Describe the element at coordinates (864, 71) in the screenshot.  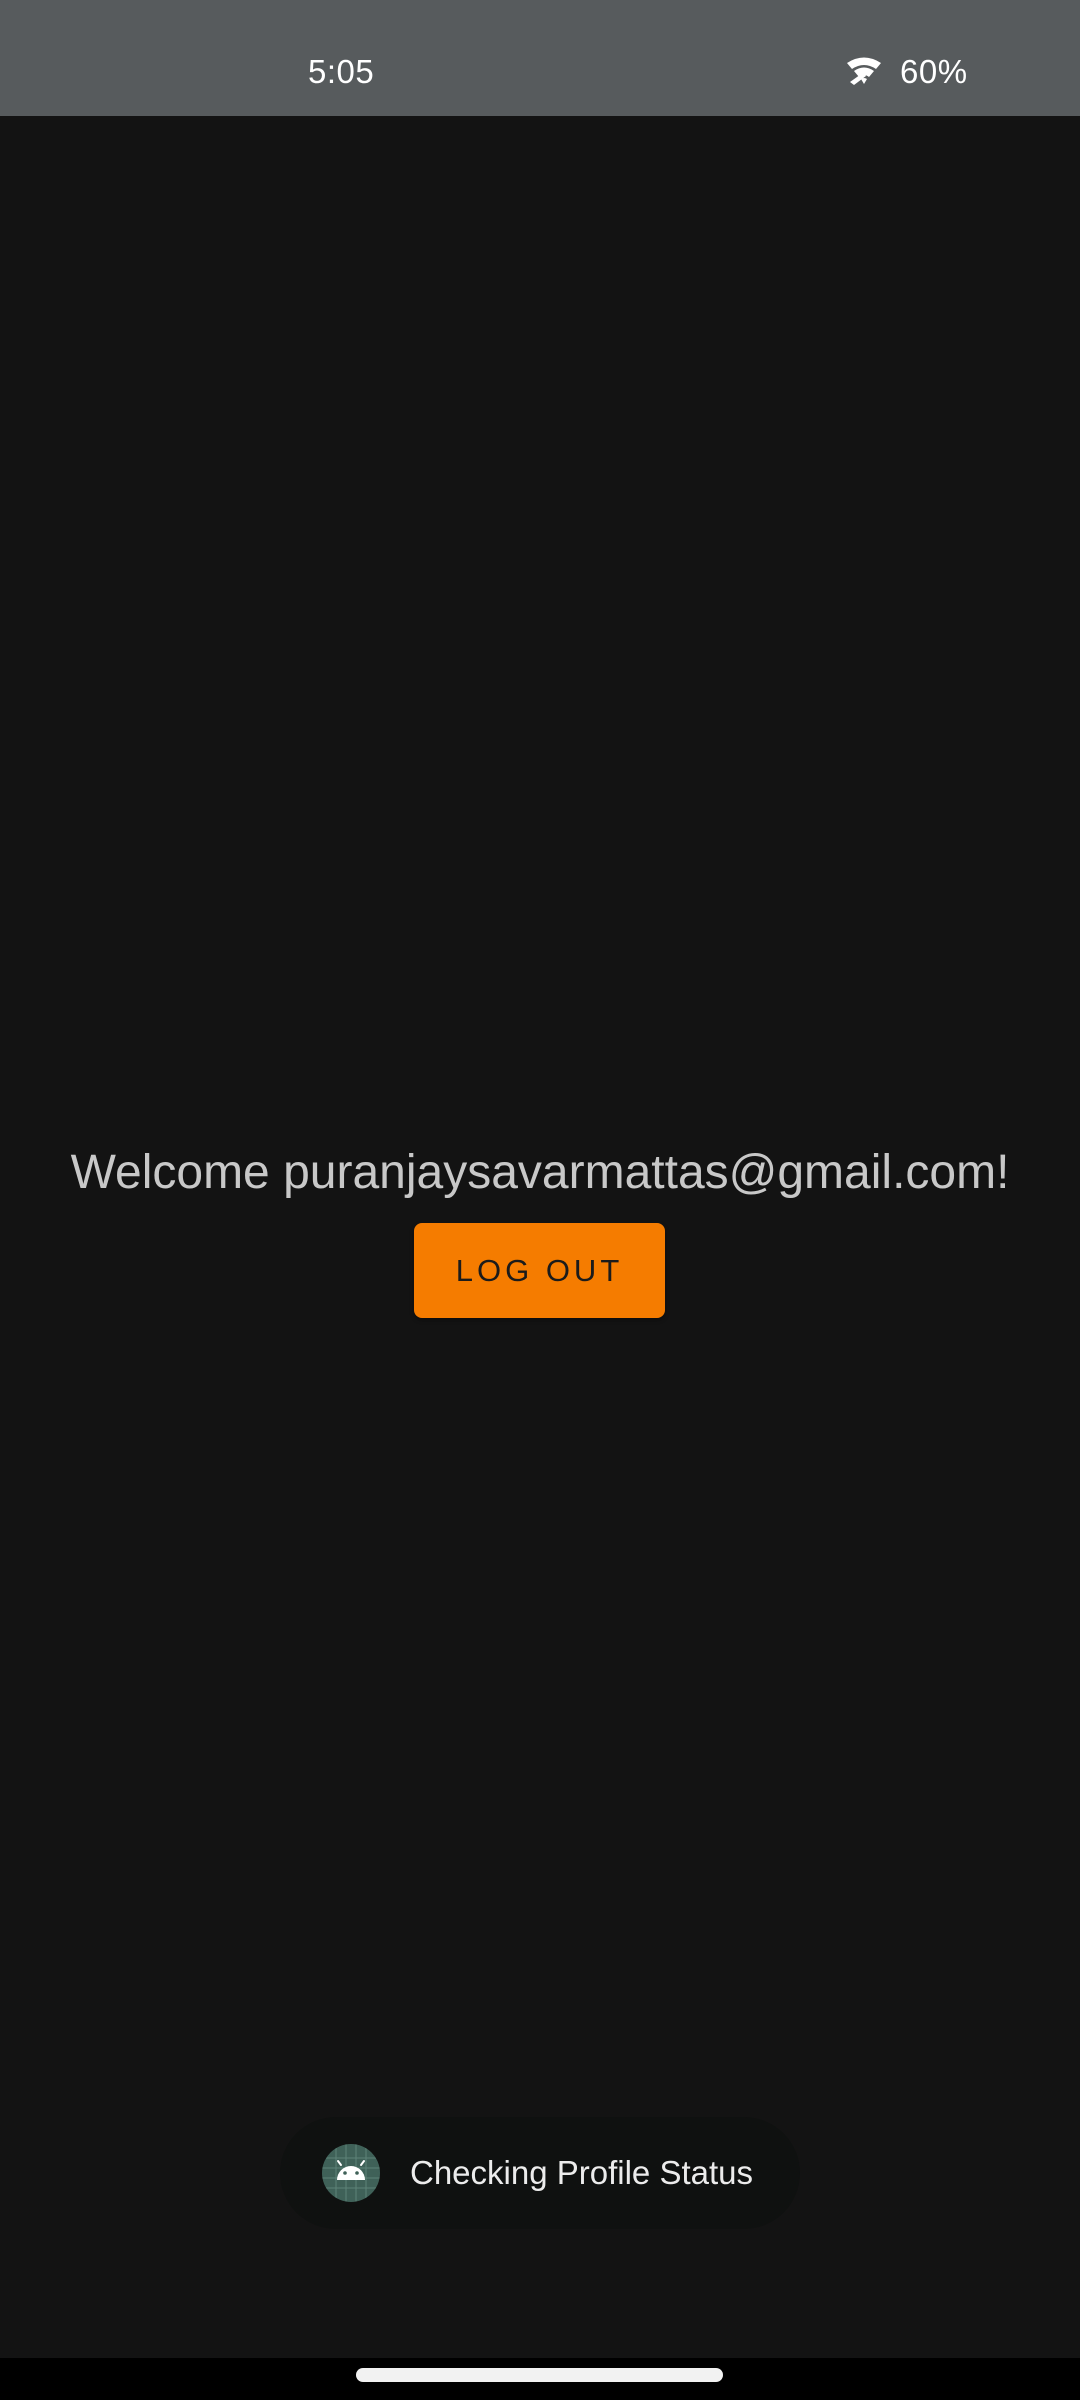
I see `wifi-icon` at that location.